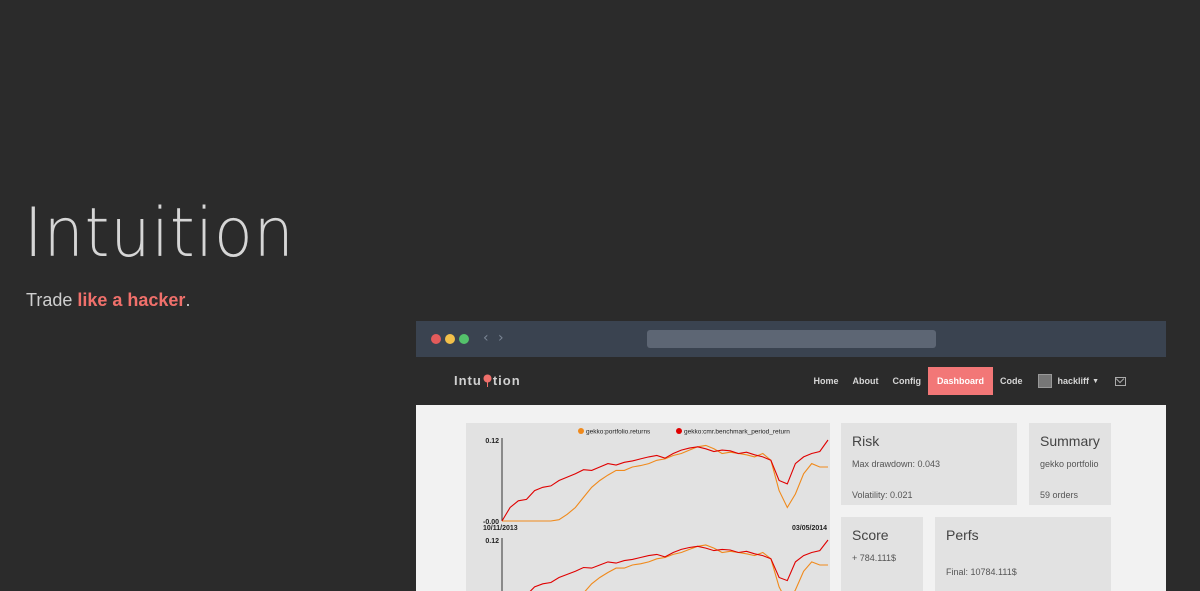  What do you see at coordinates (866, 441) in the screenshot?
I see `risk-card-title: Risk` at bounding box center [866, 441].